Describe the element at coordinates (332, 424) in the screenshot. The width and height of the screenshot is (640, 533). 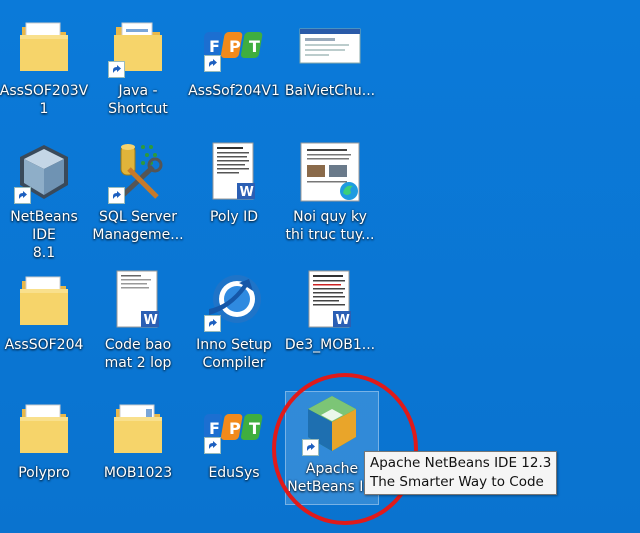
I see `apache-netbeans-icon` at that location.